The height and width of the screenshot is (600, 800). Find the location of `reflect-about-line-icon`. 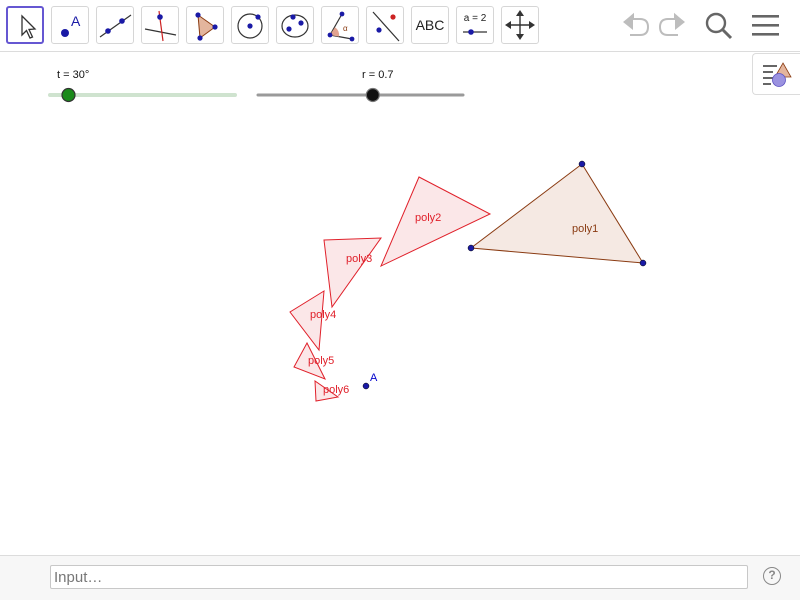

reflect-about-line-icon is located at coordinates (386, 26).